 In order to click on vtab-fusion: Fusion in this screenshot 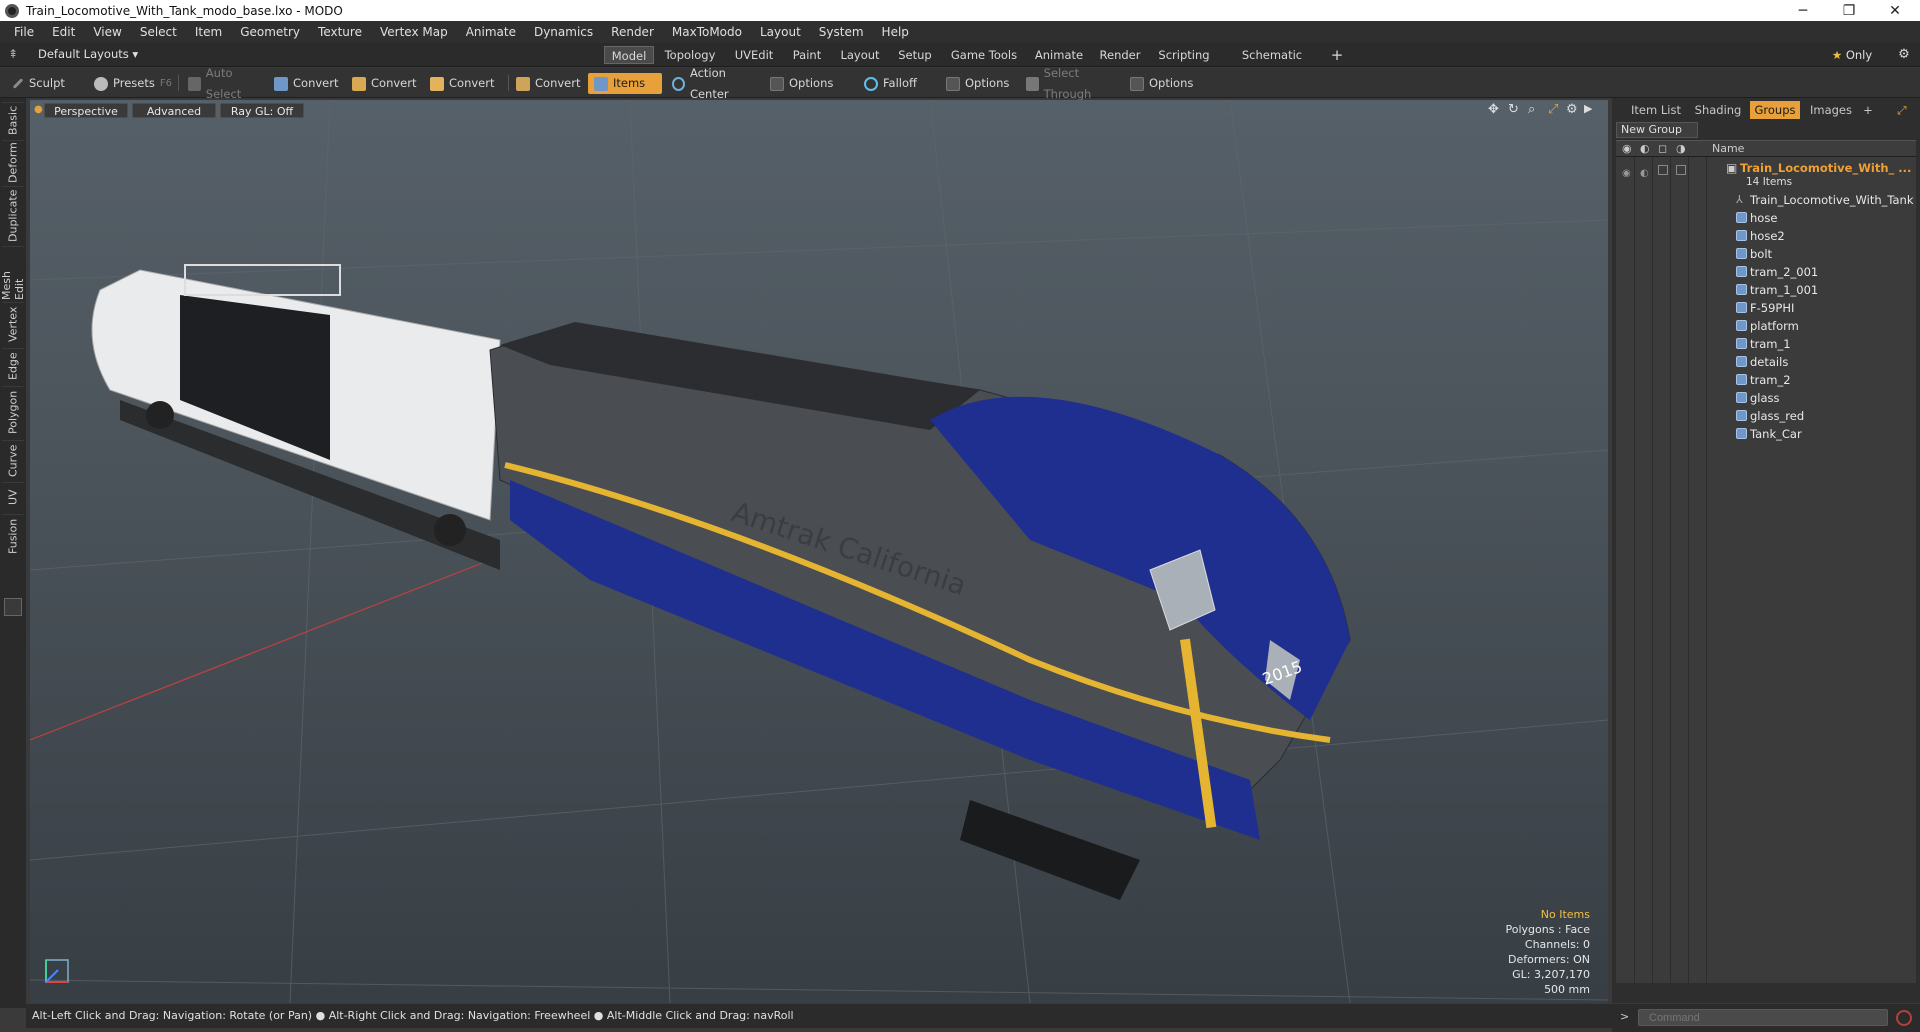, I will do `click(13, 536)`.